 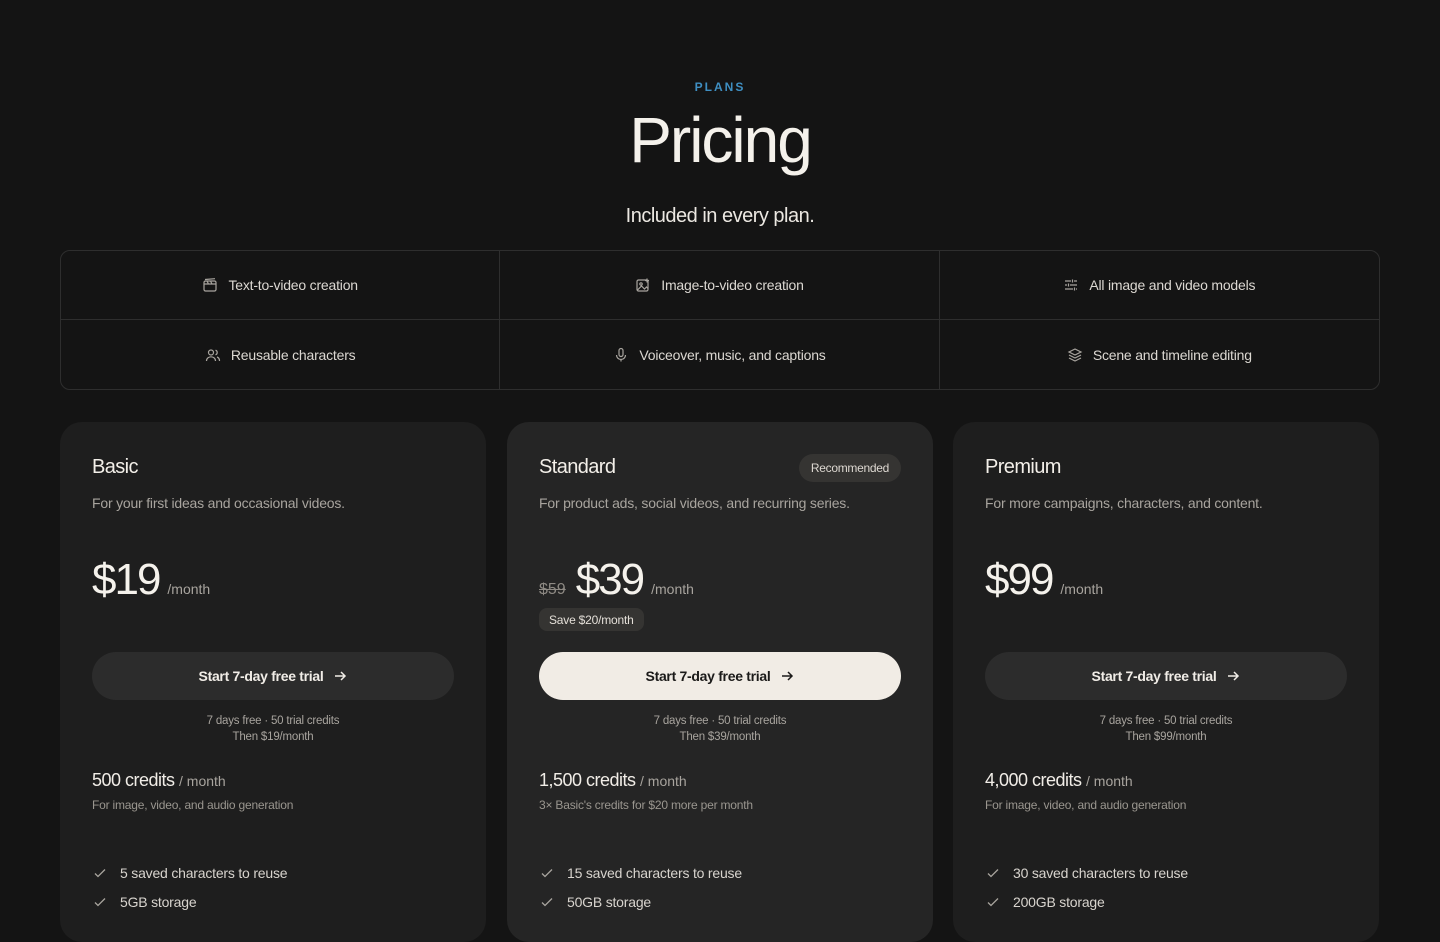 I want to click on feature-label: All image and video models, so click(x=1172, y=285).